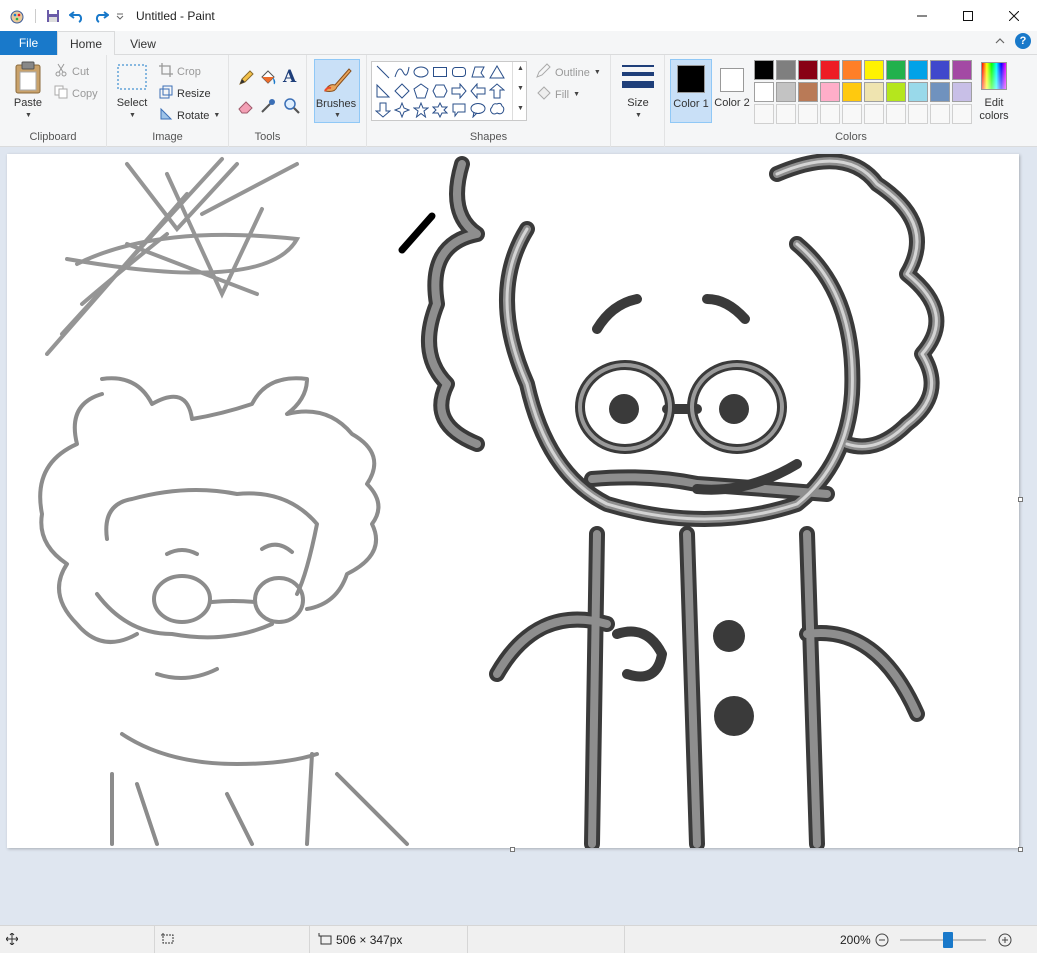  What do you see at coordinates (440, 72) in the screenshot?
I see `rectangle-shape-icon` at bounding box center [440, 72].